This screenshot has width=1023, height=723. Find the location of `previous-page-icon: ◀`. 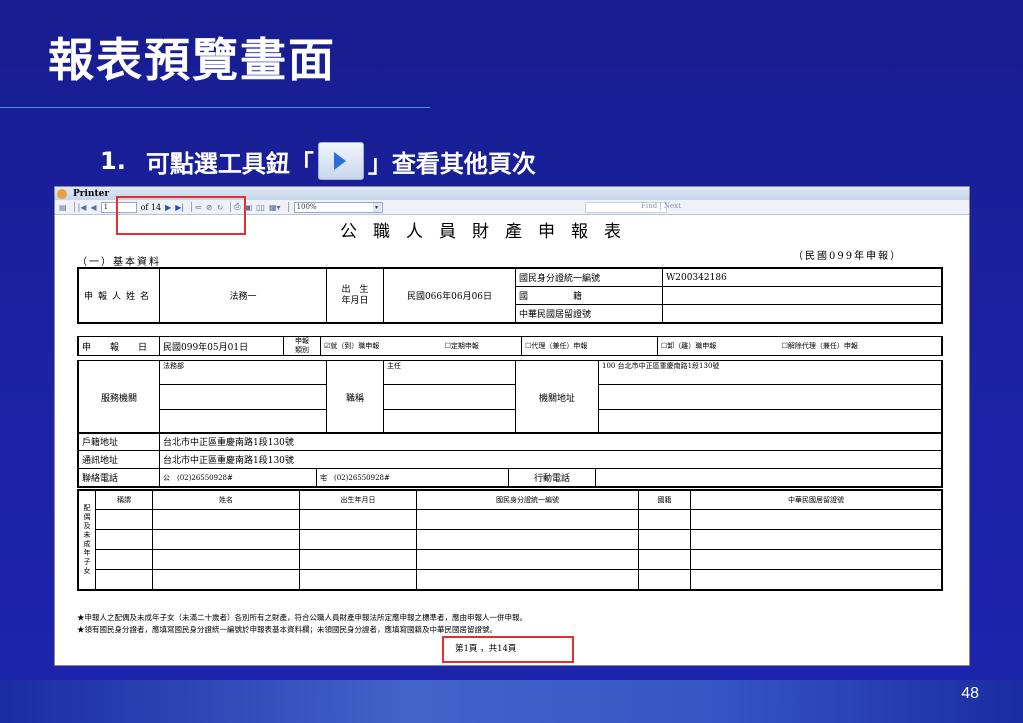

previous-page-icon: ◀ is located at coordinates (93, 207).